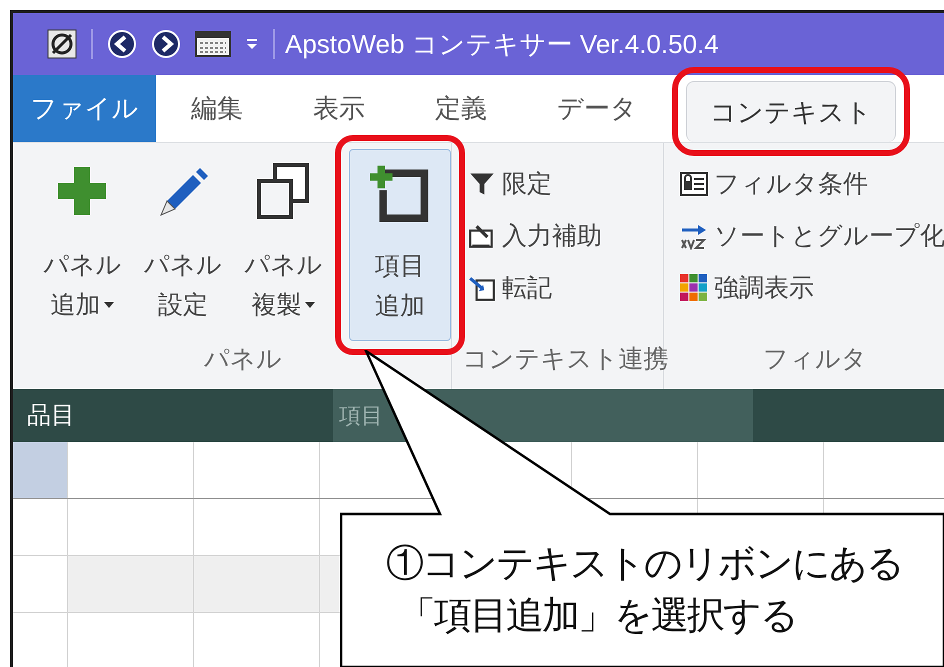  I want to click on sort-arrow-icon, so click(694, 236).